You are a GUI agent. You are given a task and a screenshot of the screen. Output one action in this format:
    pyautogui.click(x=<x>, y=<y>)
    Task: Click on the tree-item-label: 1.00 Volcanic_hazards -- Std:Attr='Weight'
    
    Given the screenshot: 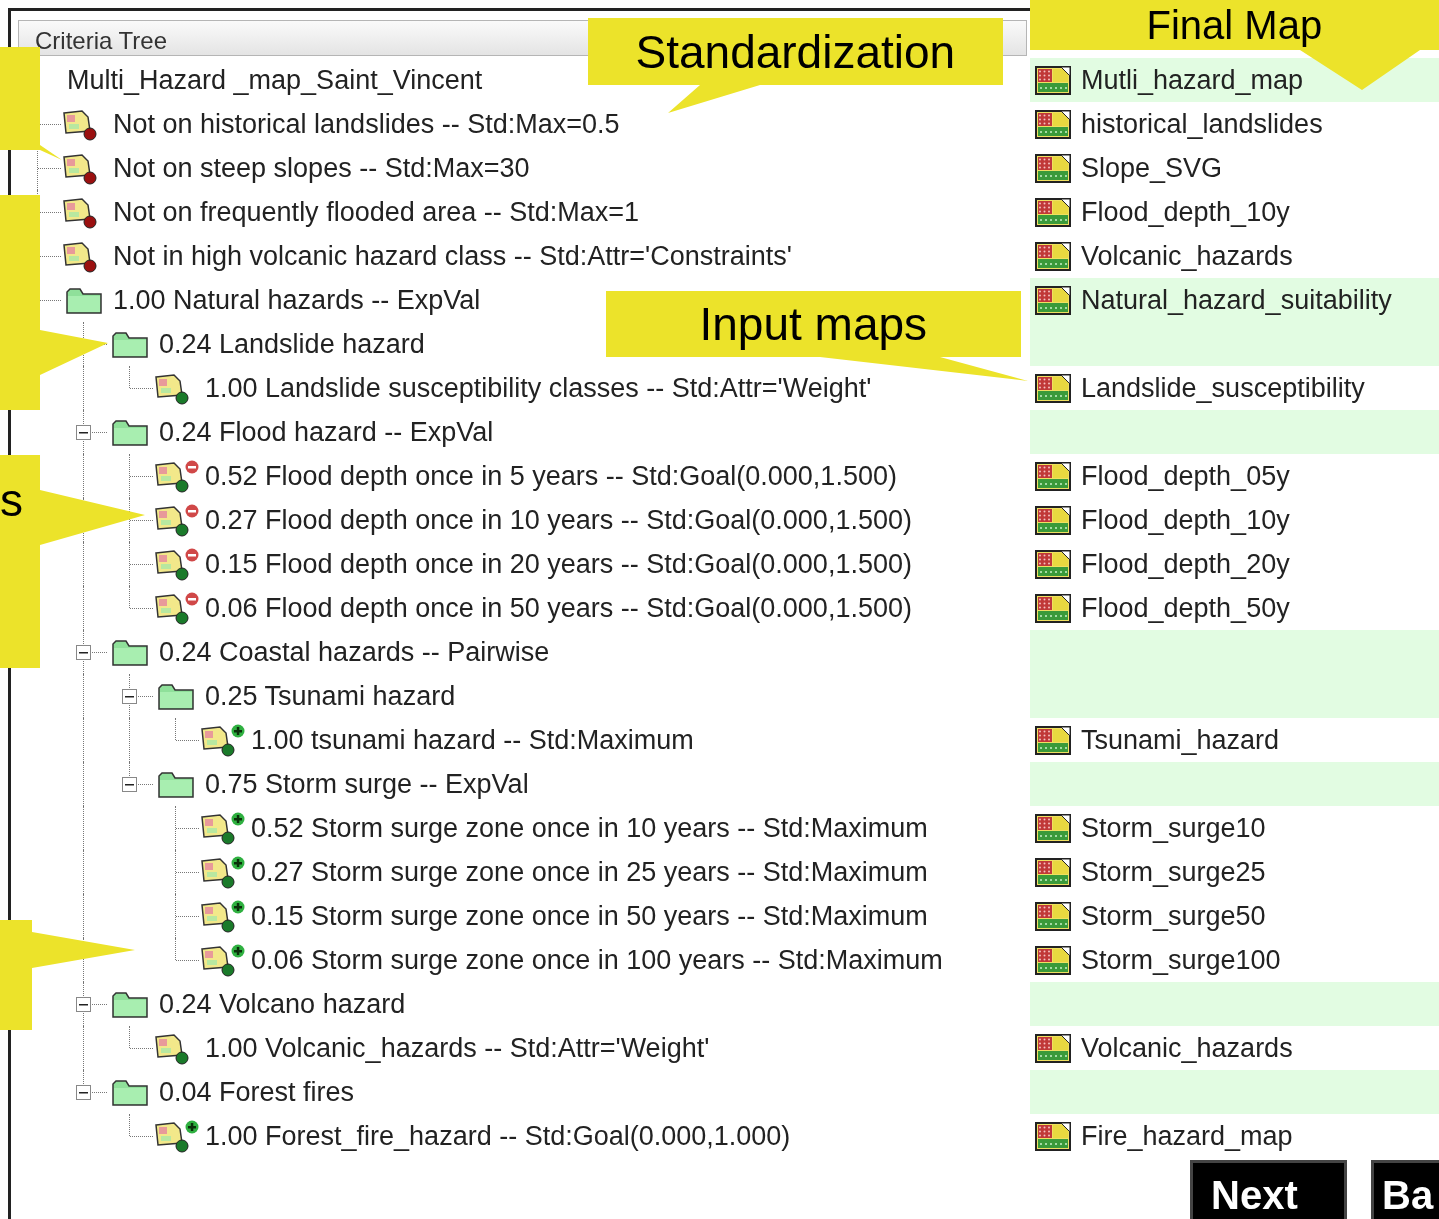 What is the action you would take?
    pyautogui.click(x=457, y=1048)
    